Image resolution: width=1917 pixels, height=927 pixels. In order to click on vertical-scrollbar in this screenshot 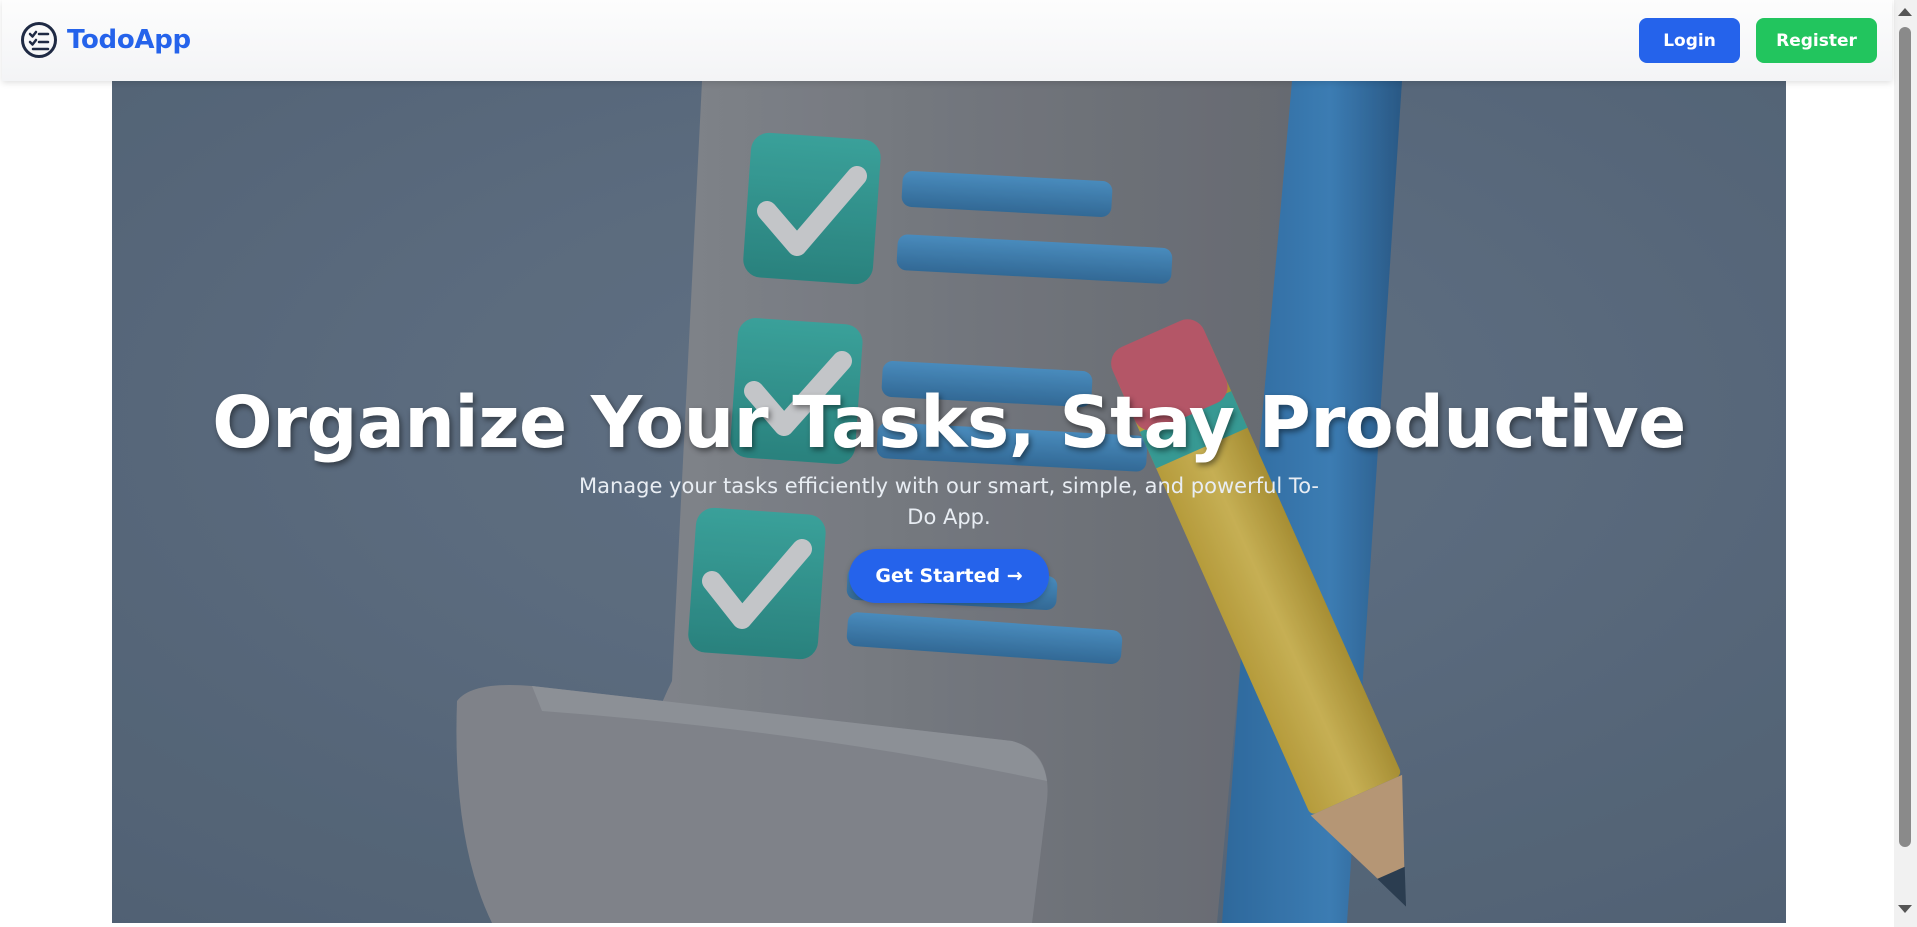, I will do `click(1905, 463)`.